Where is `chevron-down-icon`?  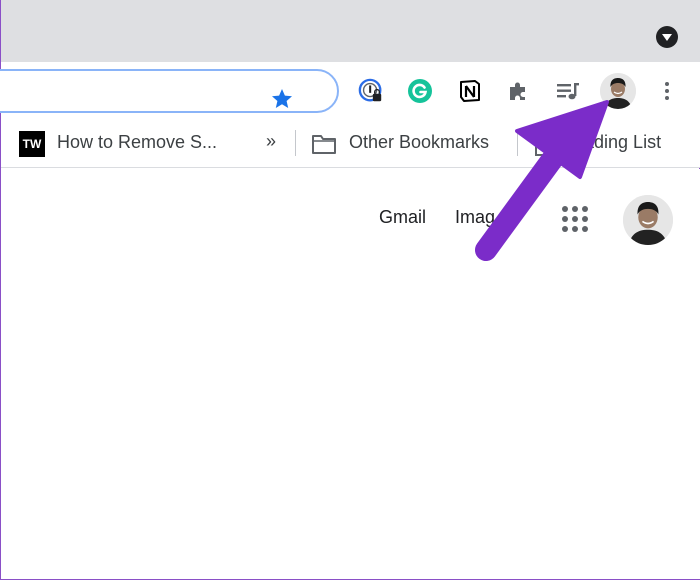
chevron-down-icon is located at coordinates (667, 37).